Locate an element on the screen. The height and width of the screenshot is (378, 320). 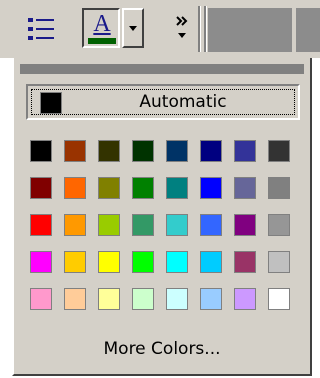
font-color-indicator is located at coordinates (102, 41).